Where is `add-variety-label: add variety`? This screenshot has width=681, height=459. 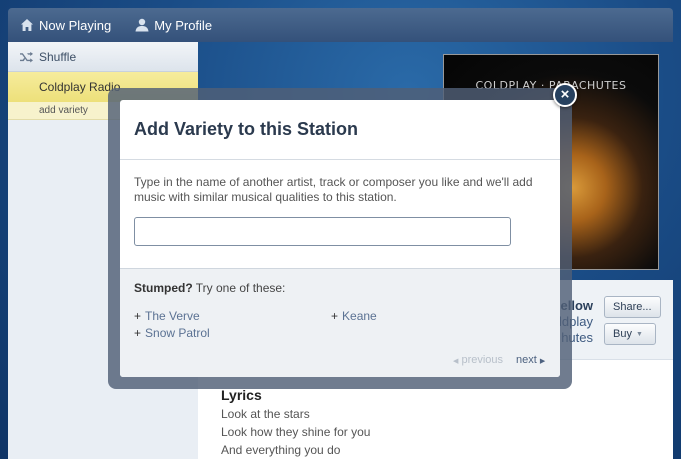
add-variety-label: add variety is located at coordinates (63, 110).